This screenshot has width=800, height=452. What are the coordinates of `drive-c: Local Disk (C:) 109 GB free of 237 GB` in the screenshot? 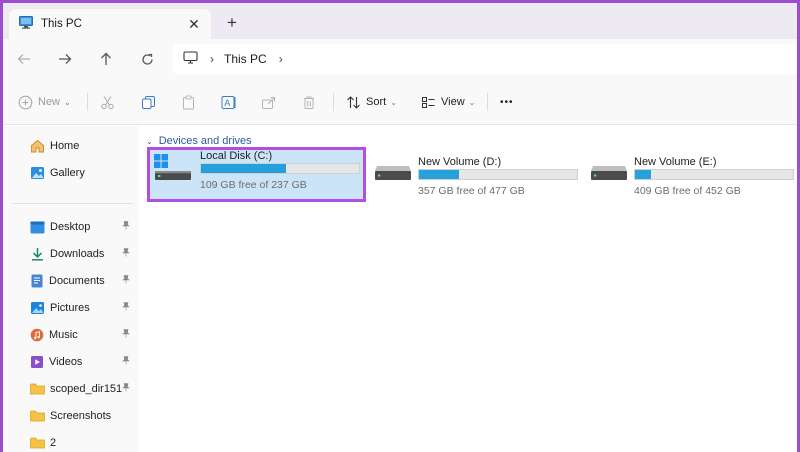 It's located at (256, 174).